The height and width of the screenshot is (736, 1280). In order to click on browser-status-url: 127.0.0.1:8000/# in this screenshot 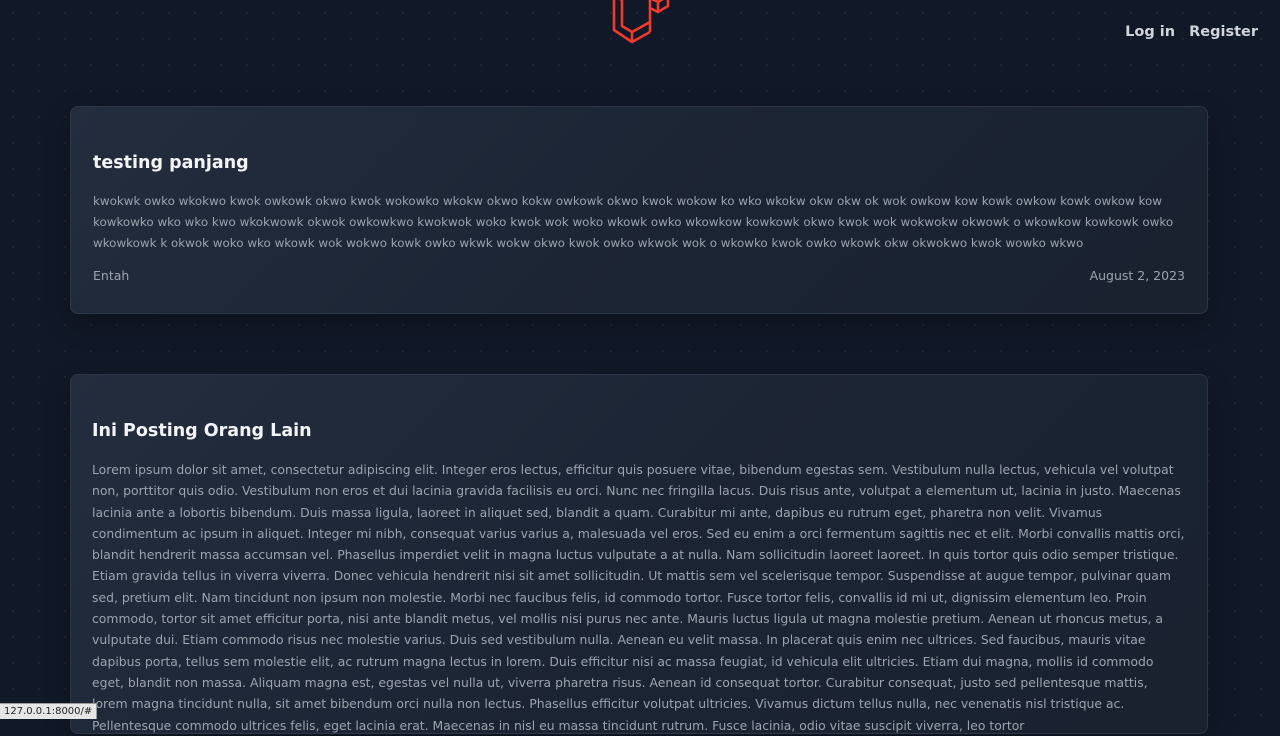, I will do `click(49, 711)`.